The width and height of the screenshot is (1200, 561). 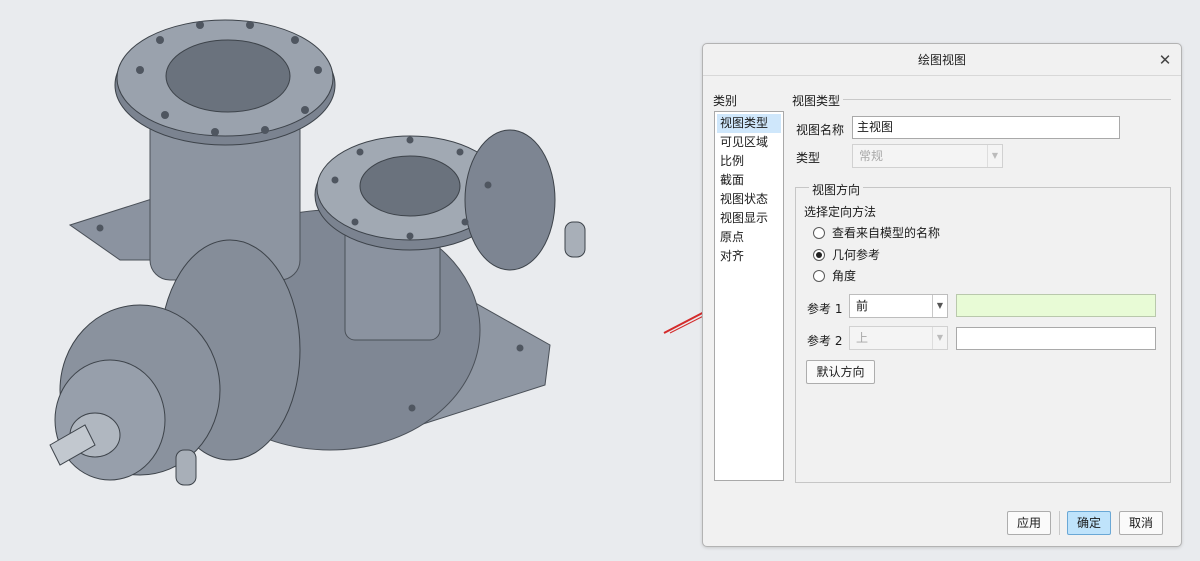 What do you see at coordinates (856, 255) in the screenshot?
I see `radio-geometry-reference-label: 几何参考` at bounding box center [856, 255].